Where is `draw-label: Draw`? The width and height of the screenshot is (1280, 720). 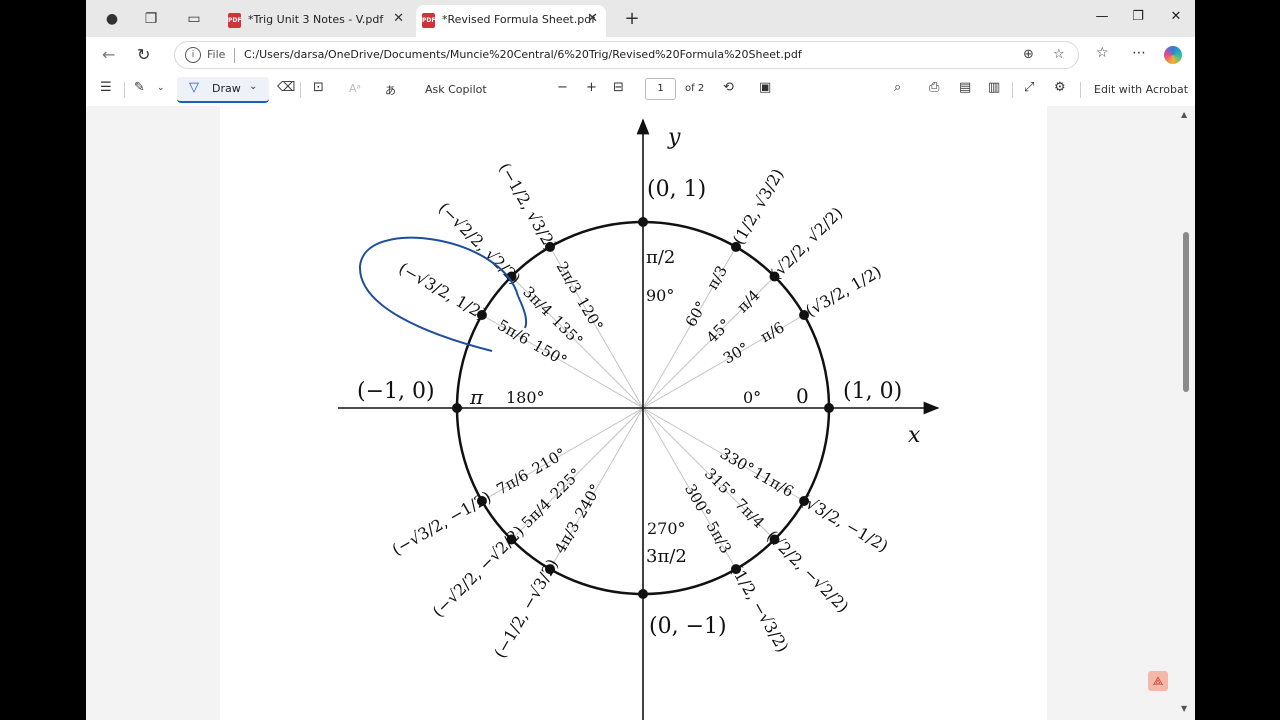 draw-label: Draw is located at coordinates (226, 88).